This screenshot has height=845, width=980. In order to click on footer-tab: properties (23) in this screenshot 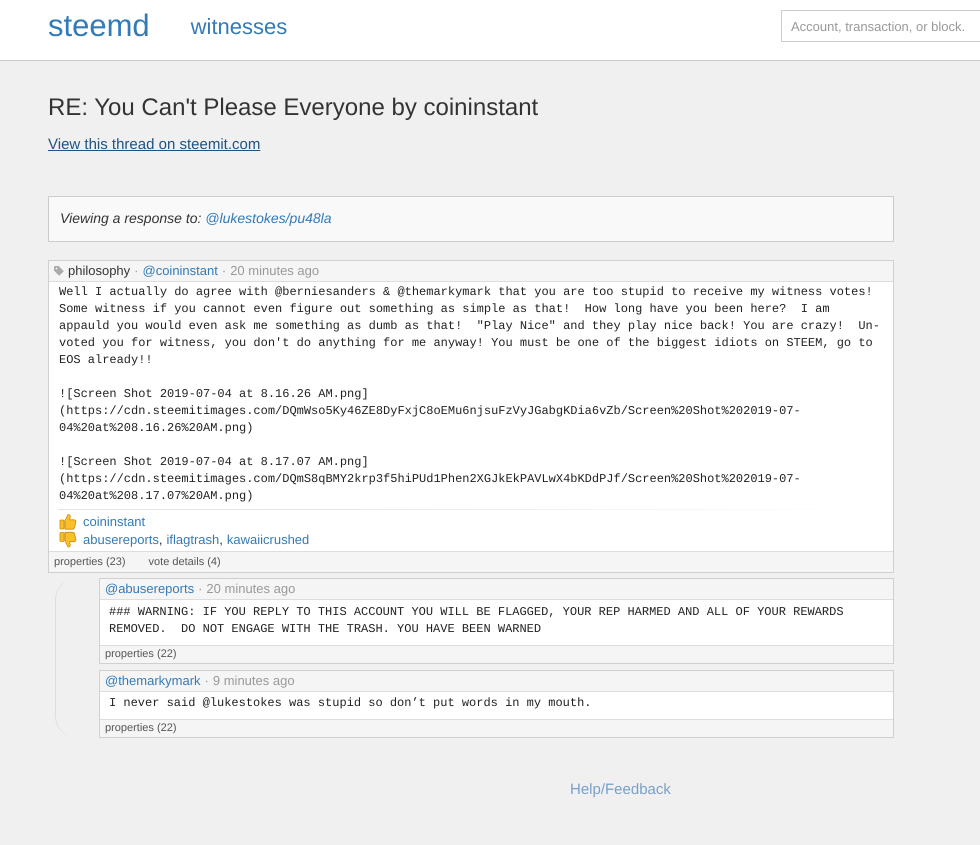, I will do `click(90, 562)`.